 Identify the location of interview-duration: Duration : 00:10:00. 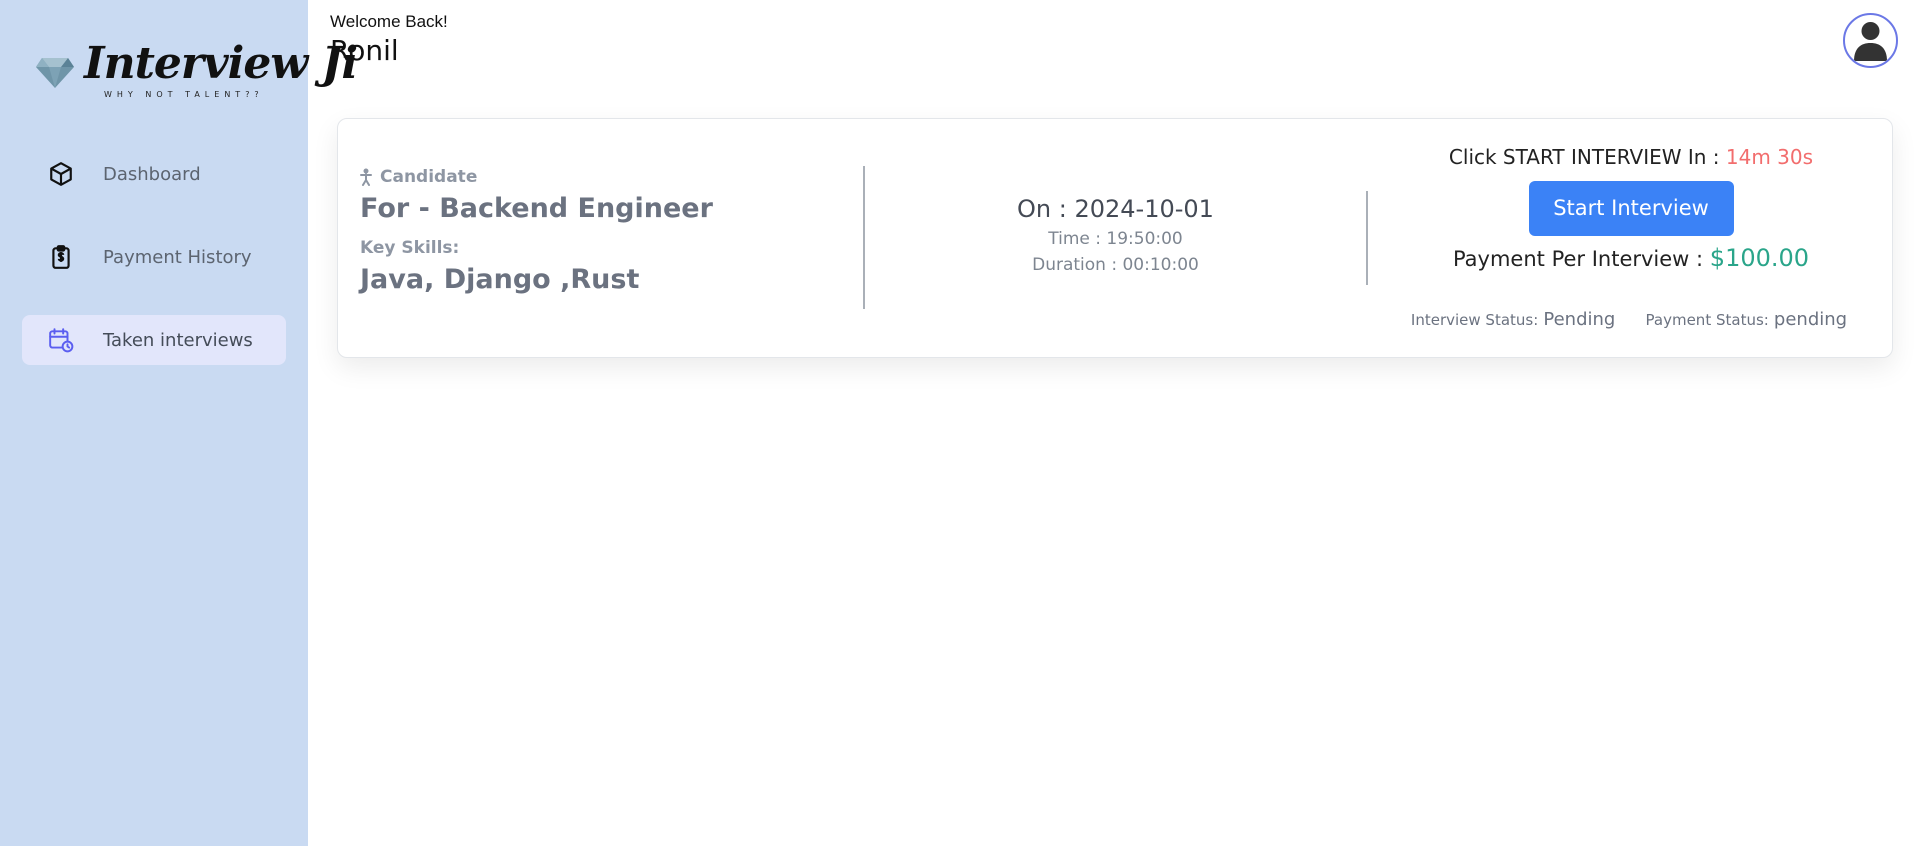
(1115, 265).